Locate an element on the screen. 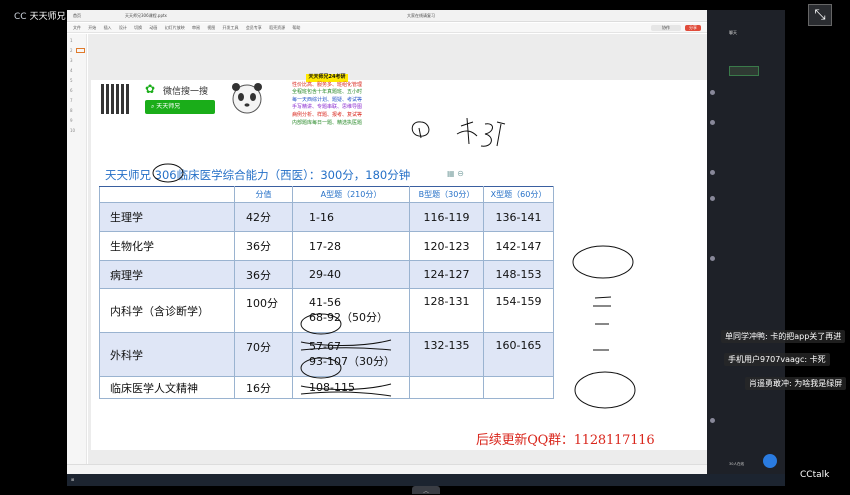 Image resolution: width=850 pixels, height=495 pixels. chat-bubble-button is located at coordinates (770, 461).